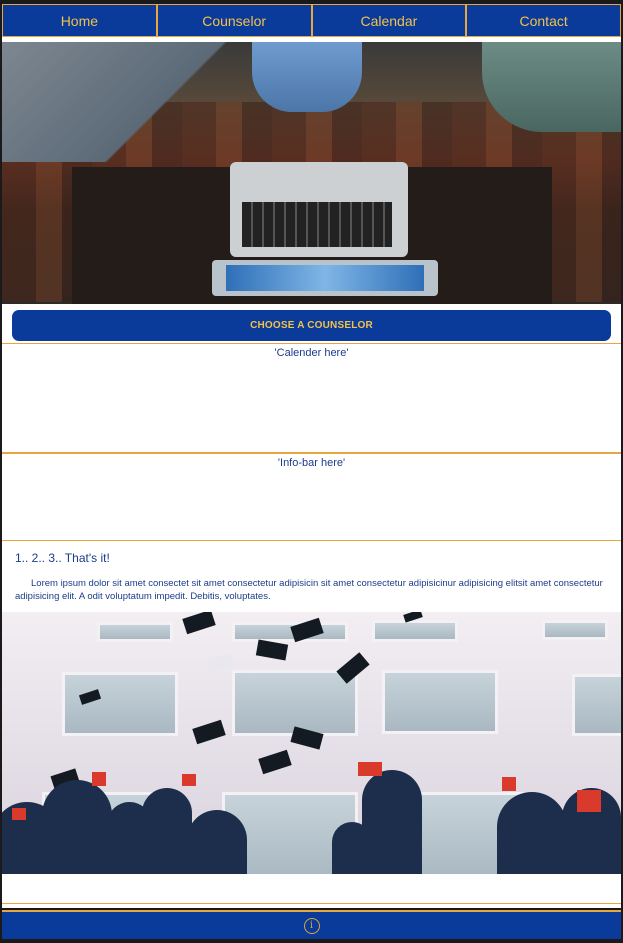 This screenshot has width=623, height=943. Describe the element at coordinates (80, 20) in the screenshot. I see `nav-home: Home` at that location.